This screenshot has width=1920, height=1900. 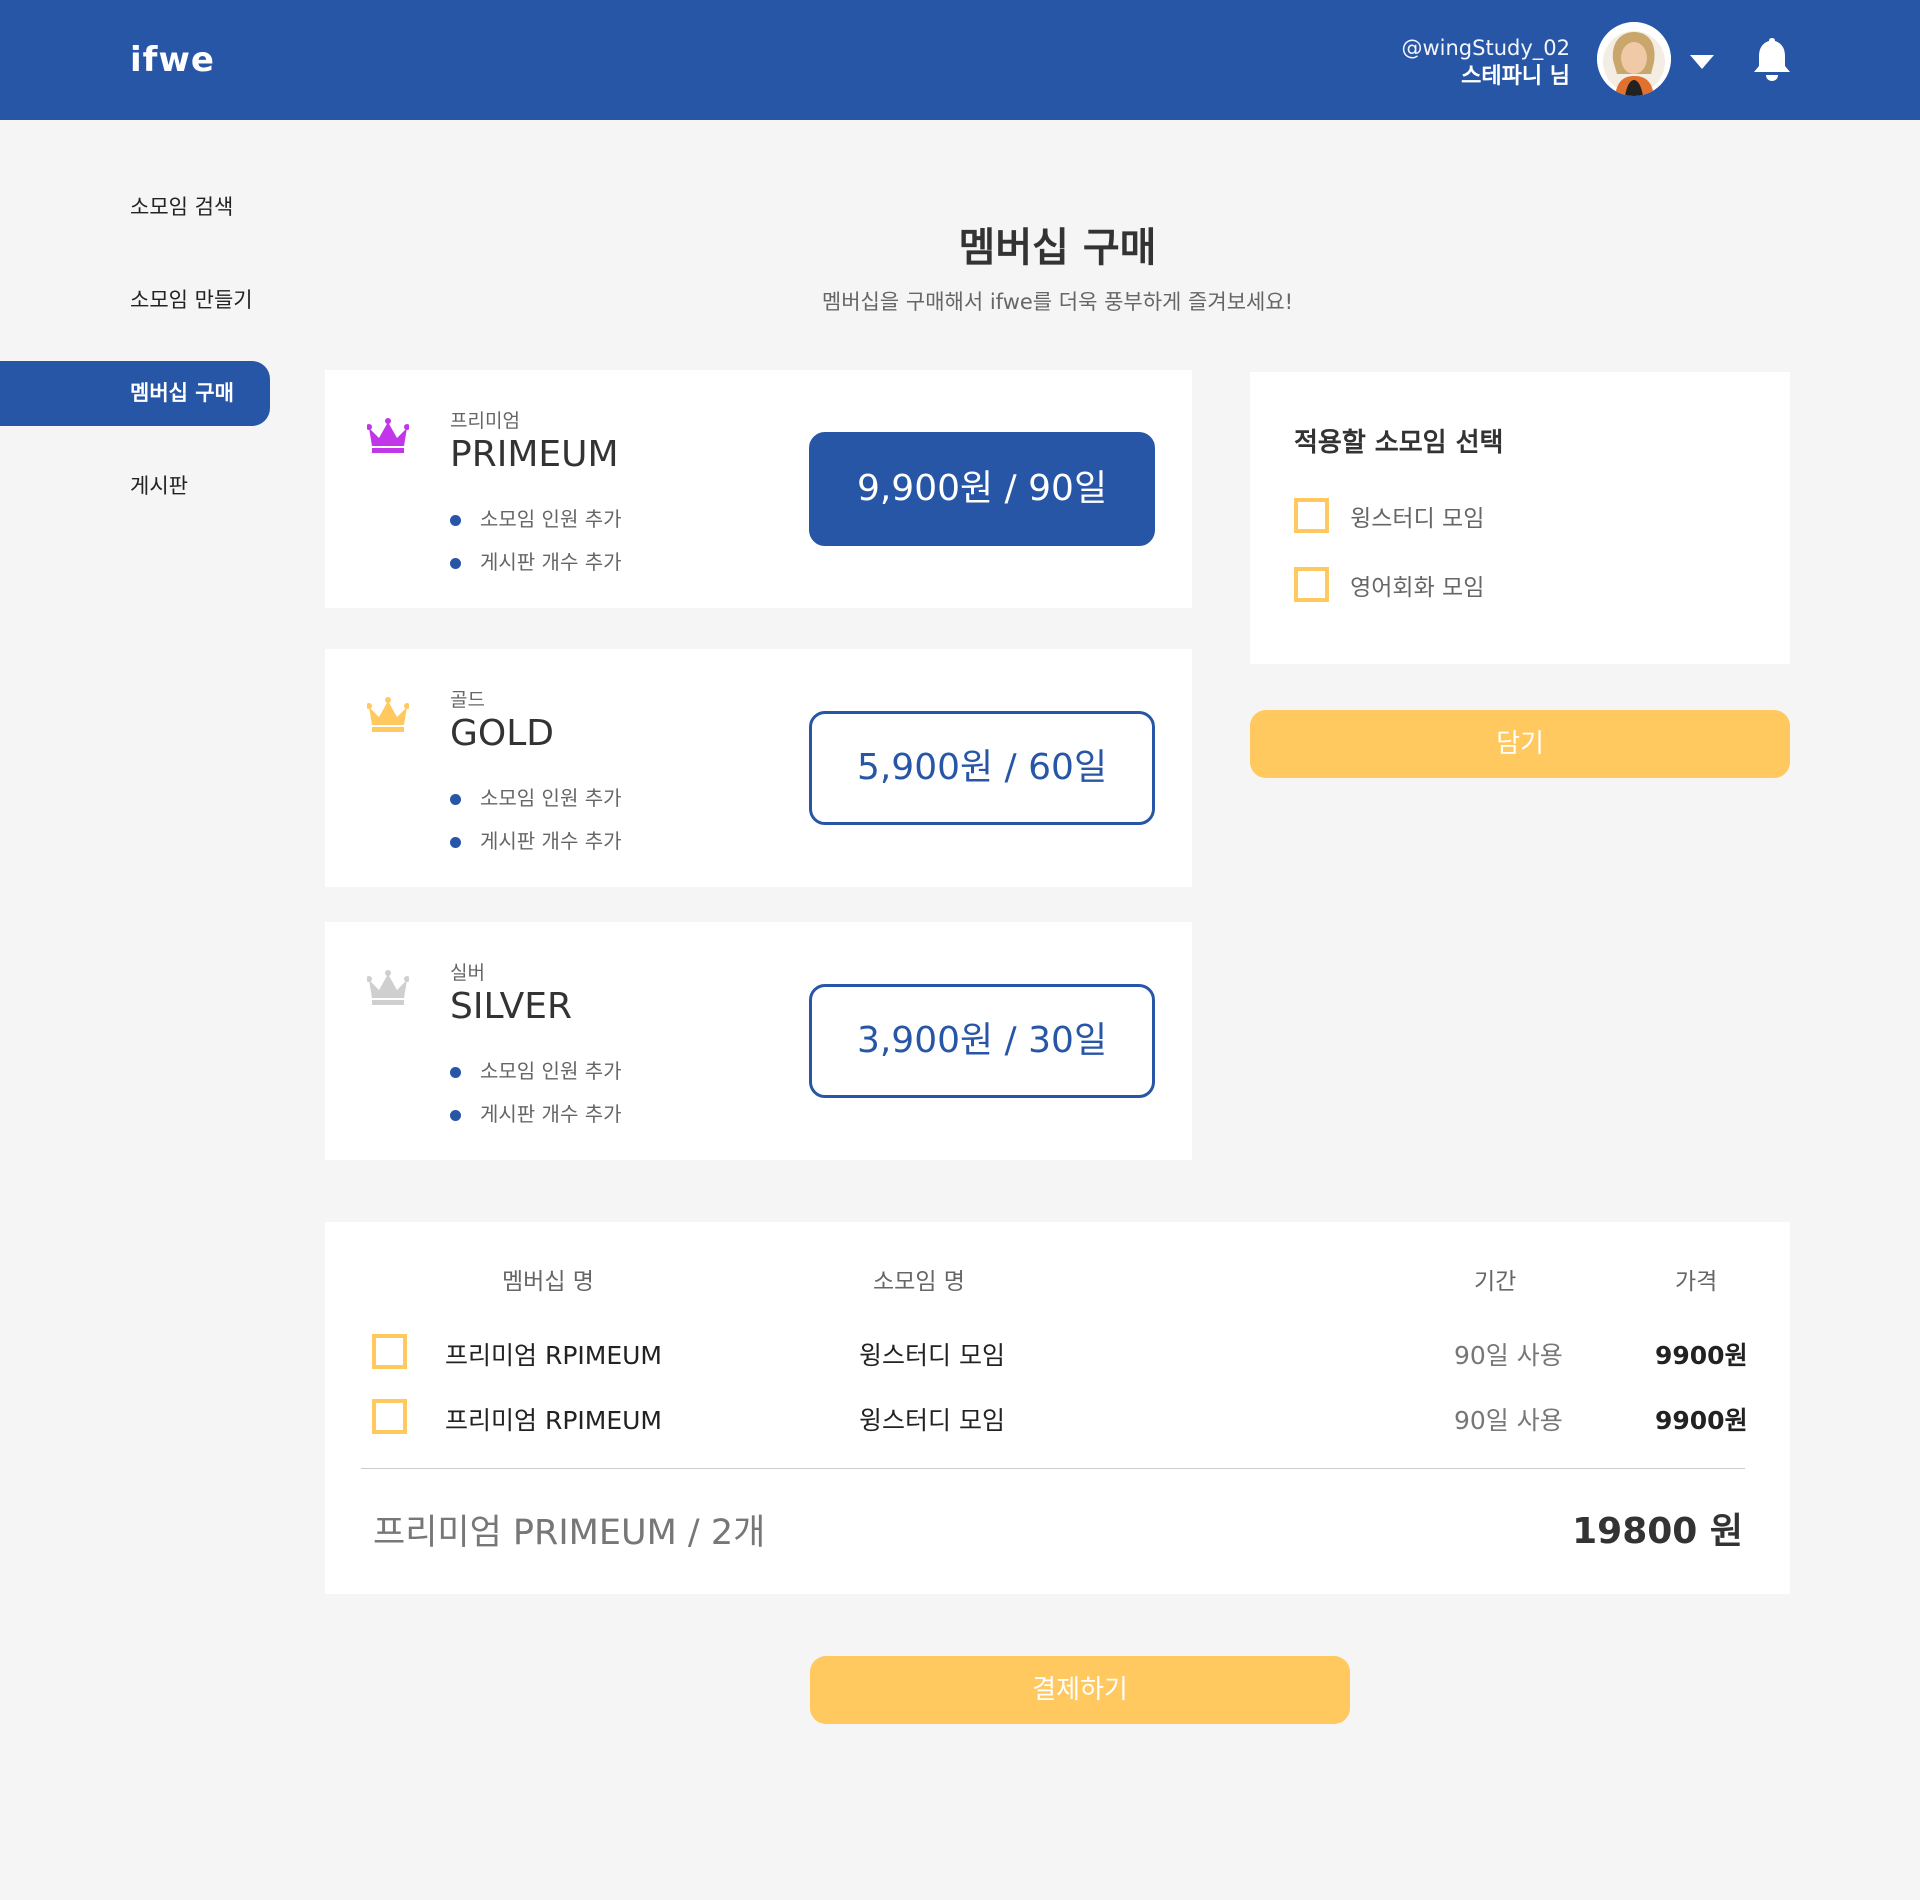 I want to click on plan-card-gold: 골드 GOLD 소모임 인원 추가 게시판 개수 추가 5,900원 / 60일, so click(x=758, y=768).